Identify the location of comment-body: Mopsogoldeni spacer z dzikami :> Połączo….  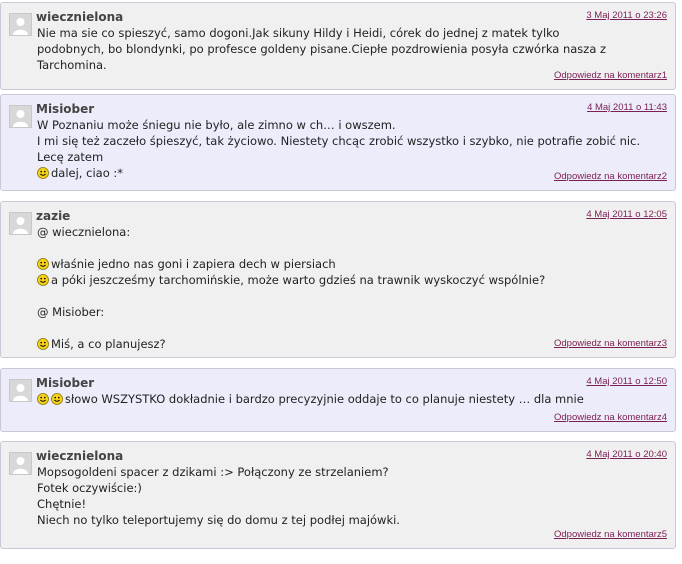
(351, 496).